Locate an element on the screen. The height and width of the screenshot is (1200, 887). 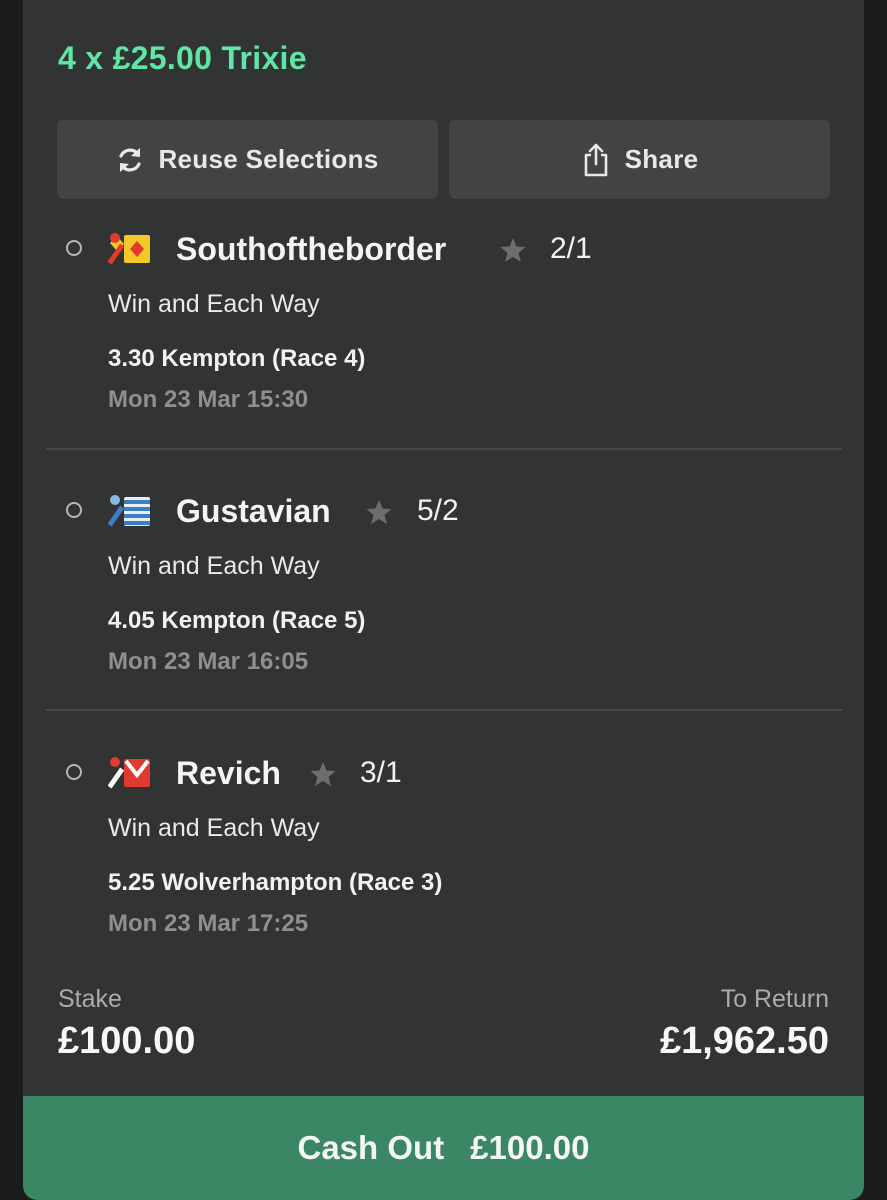
refresh-icon is located at coordinates (130, 160).